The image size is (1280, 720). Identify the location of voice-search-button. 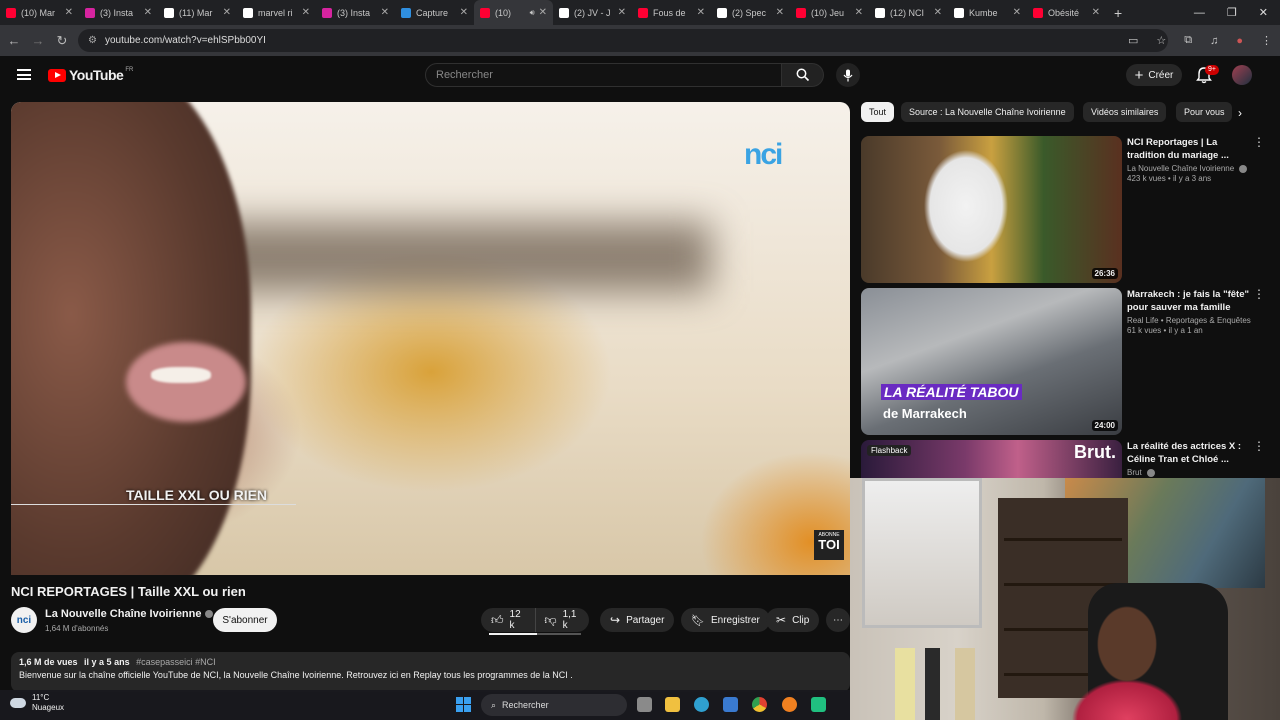
(848, 75).